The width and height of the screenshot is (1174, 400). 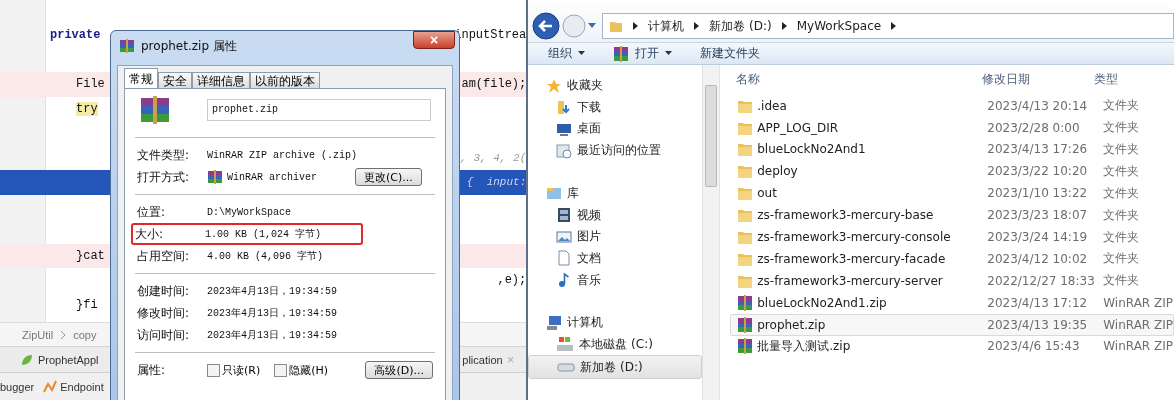 What do you see at coordinates (952, 171) in the screenshot?
I see `file-row: deploy 2023/3/22 10:20 文件夹` at bounding box center [952, 171].